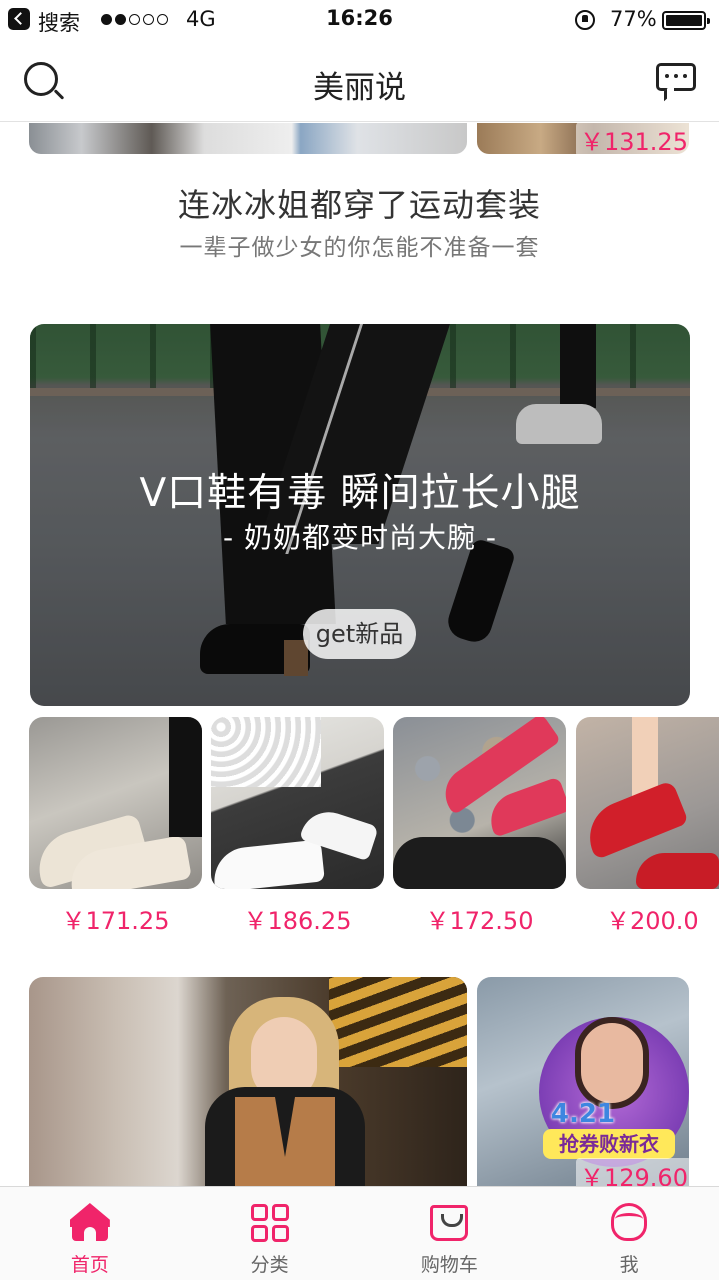 This screenshot has width=719, height=1280. Describe the element at coordinates (676, 82) in the screenshot. I see `message-icon` at that location.